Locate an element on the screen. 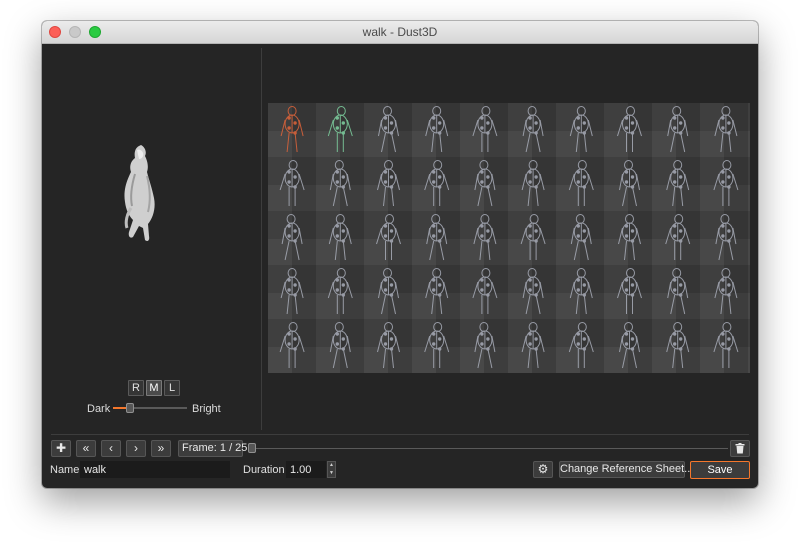 This screenshot has height=548, width=800. delete-frame-button is located at coordinates (740, 448).